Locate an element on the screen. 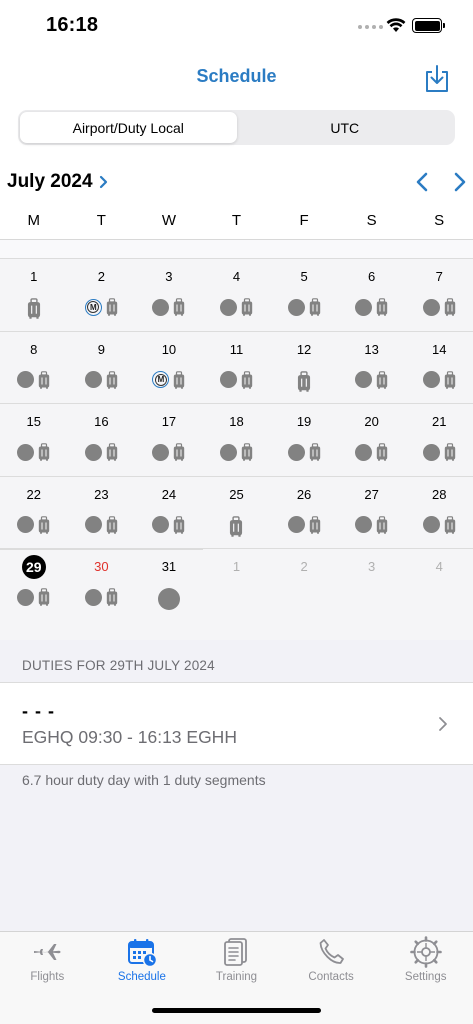 This screenshot has height=1024, width=473. calendar-day-cell: 8 is located at coordinates (34, 368).